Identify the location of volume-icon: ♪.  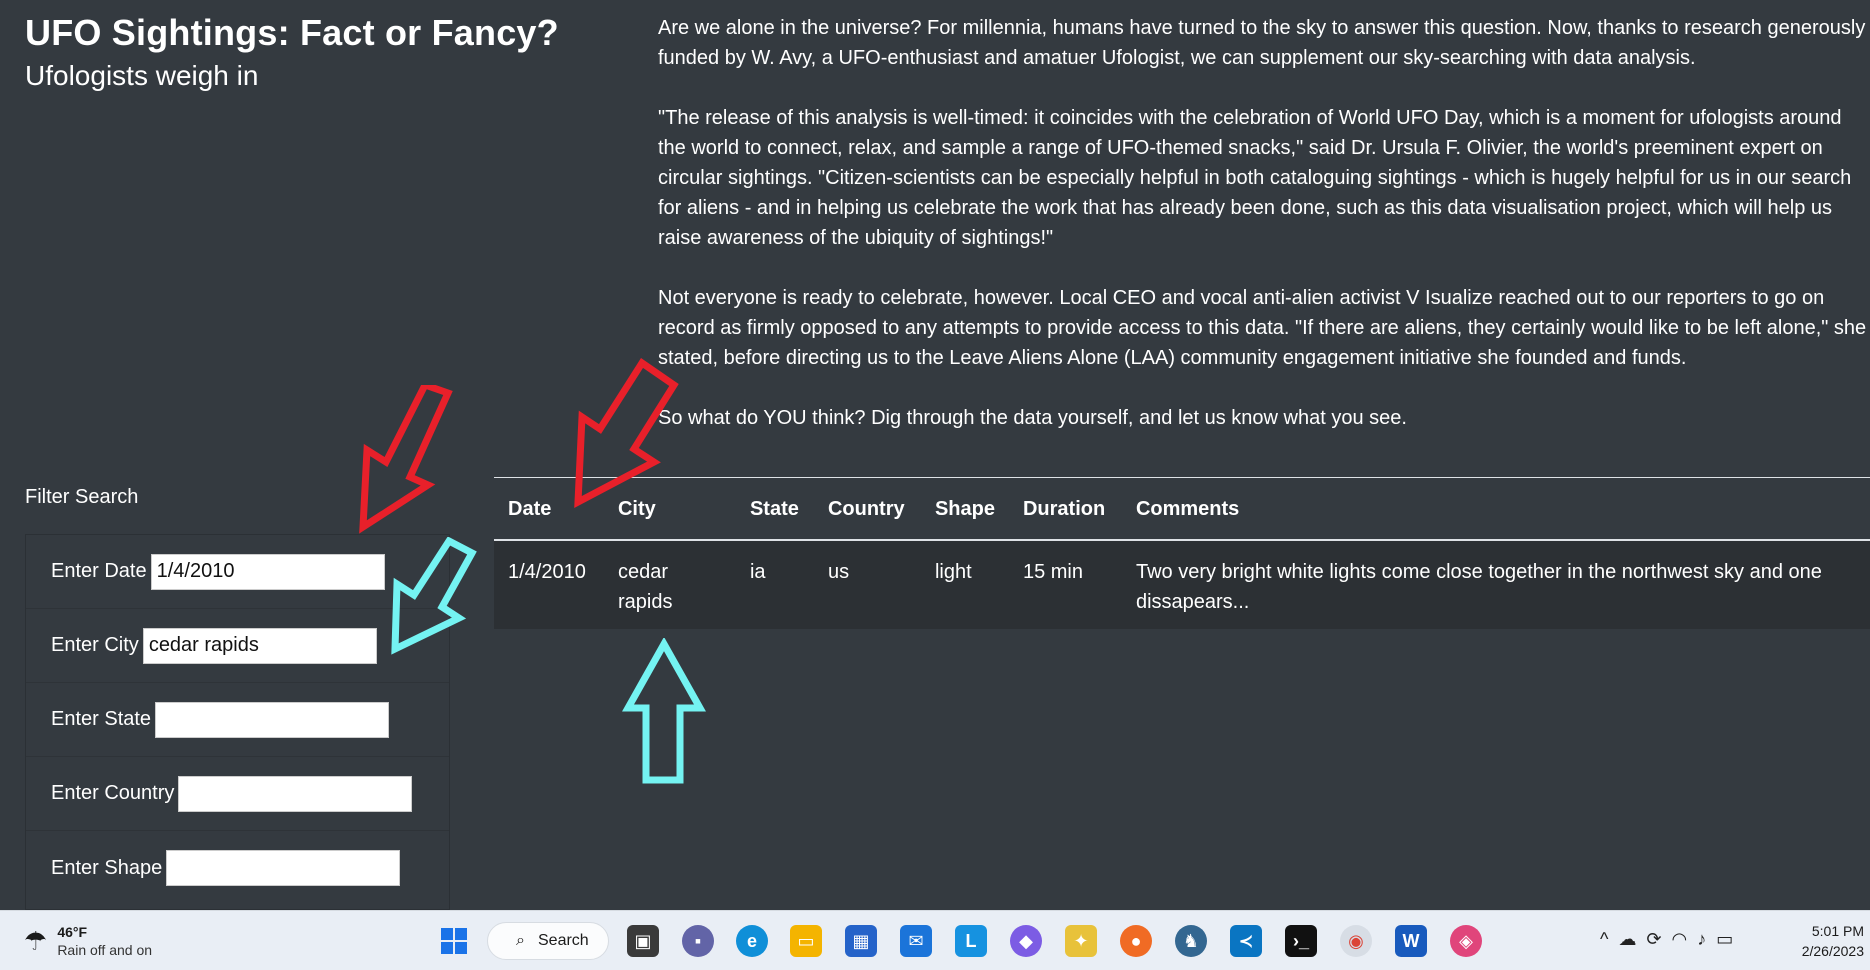
(1706, 939).